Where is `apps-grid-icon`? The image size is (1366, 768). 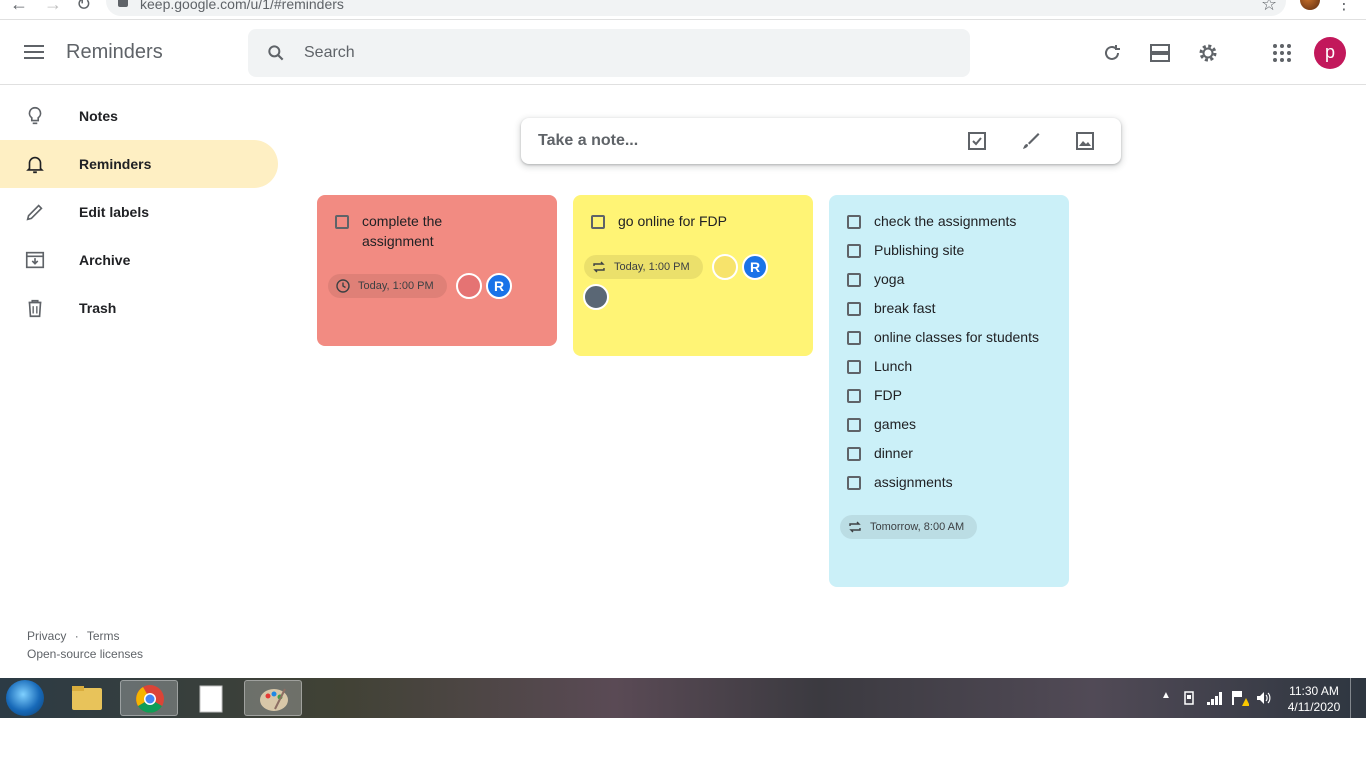 apps-grid-icon is located at coordinates (1282, 53).